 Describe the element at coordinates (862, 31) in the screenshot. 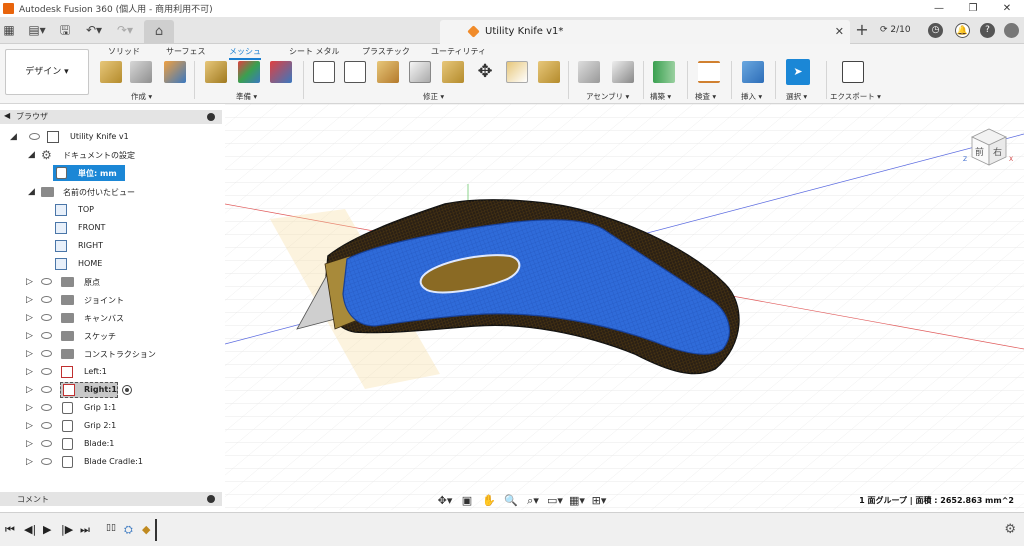

I see `new-tab-button: +` at that location.